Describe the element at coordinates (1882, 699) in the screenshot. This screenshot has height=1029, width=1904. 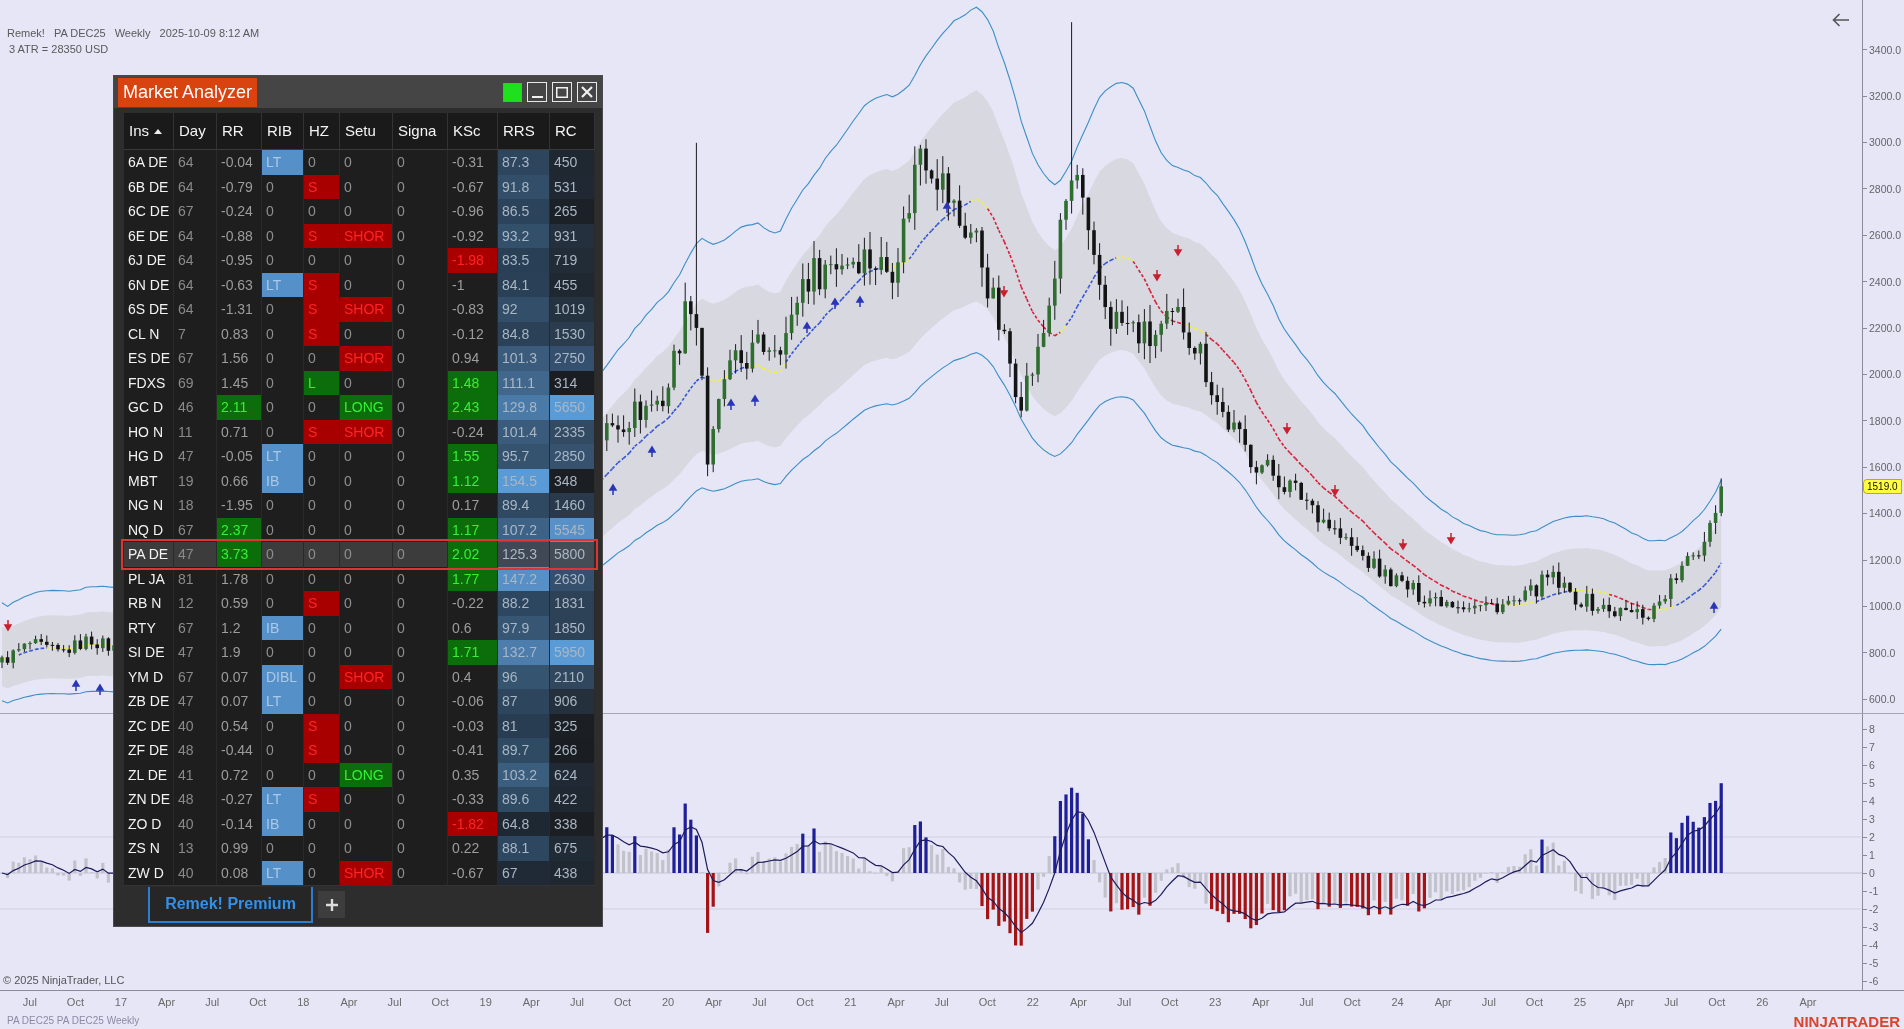
I see `axis-label: 600.0` at that location.